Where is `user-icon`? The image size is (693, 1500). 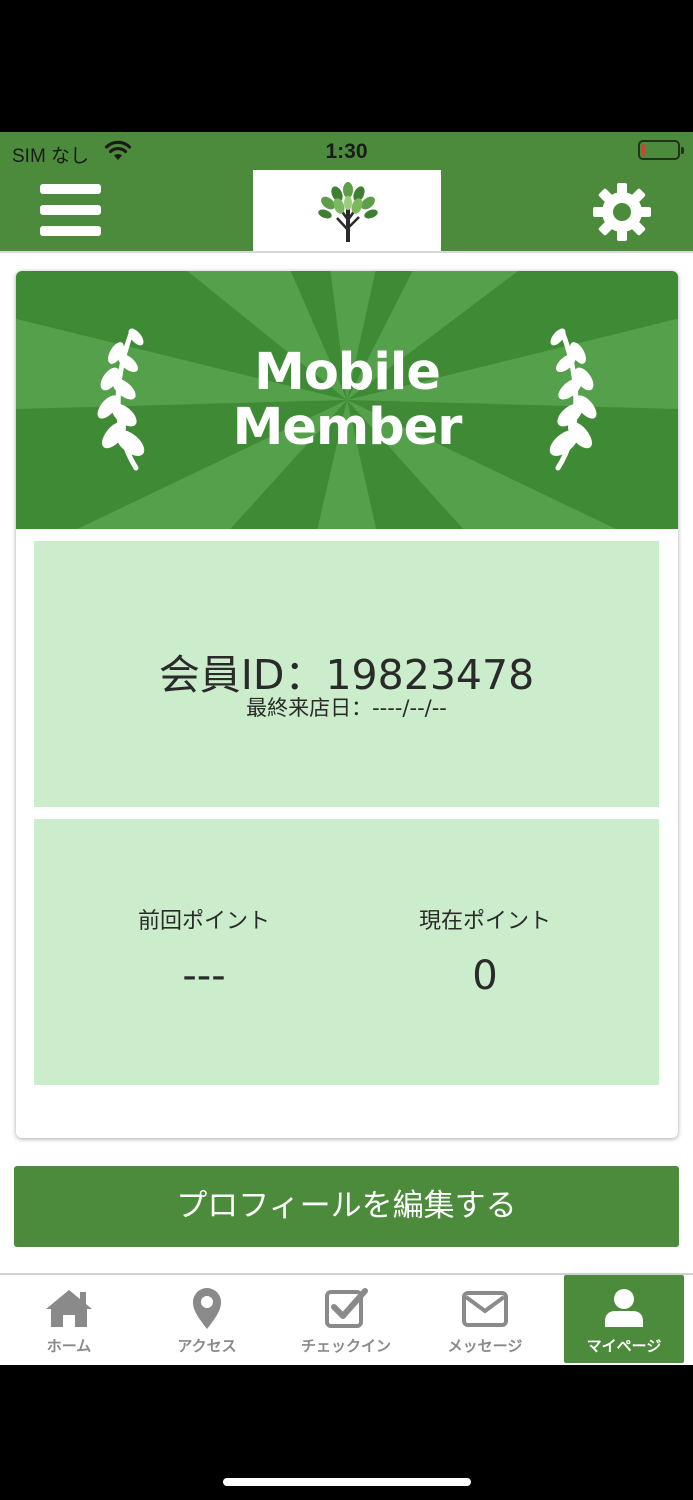 user-icon is located at coordinates (624, 1308).